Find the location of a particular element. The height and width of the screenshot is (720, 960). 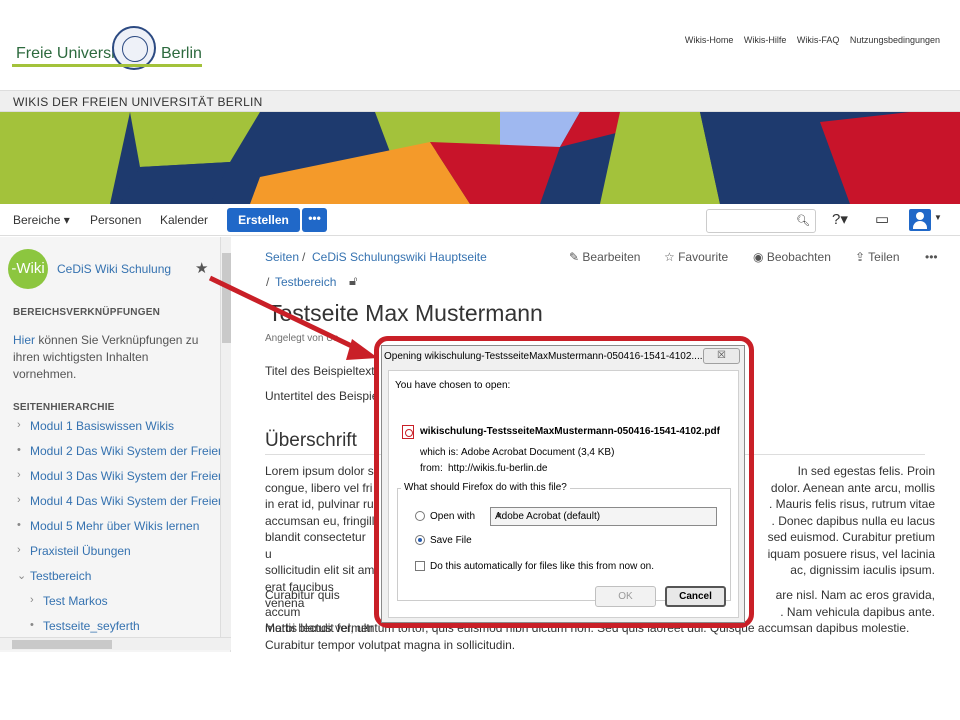

nav-people: Personen is located at coordinates (115, 220).